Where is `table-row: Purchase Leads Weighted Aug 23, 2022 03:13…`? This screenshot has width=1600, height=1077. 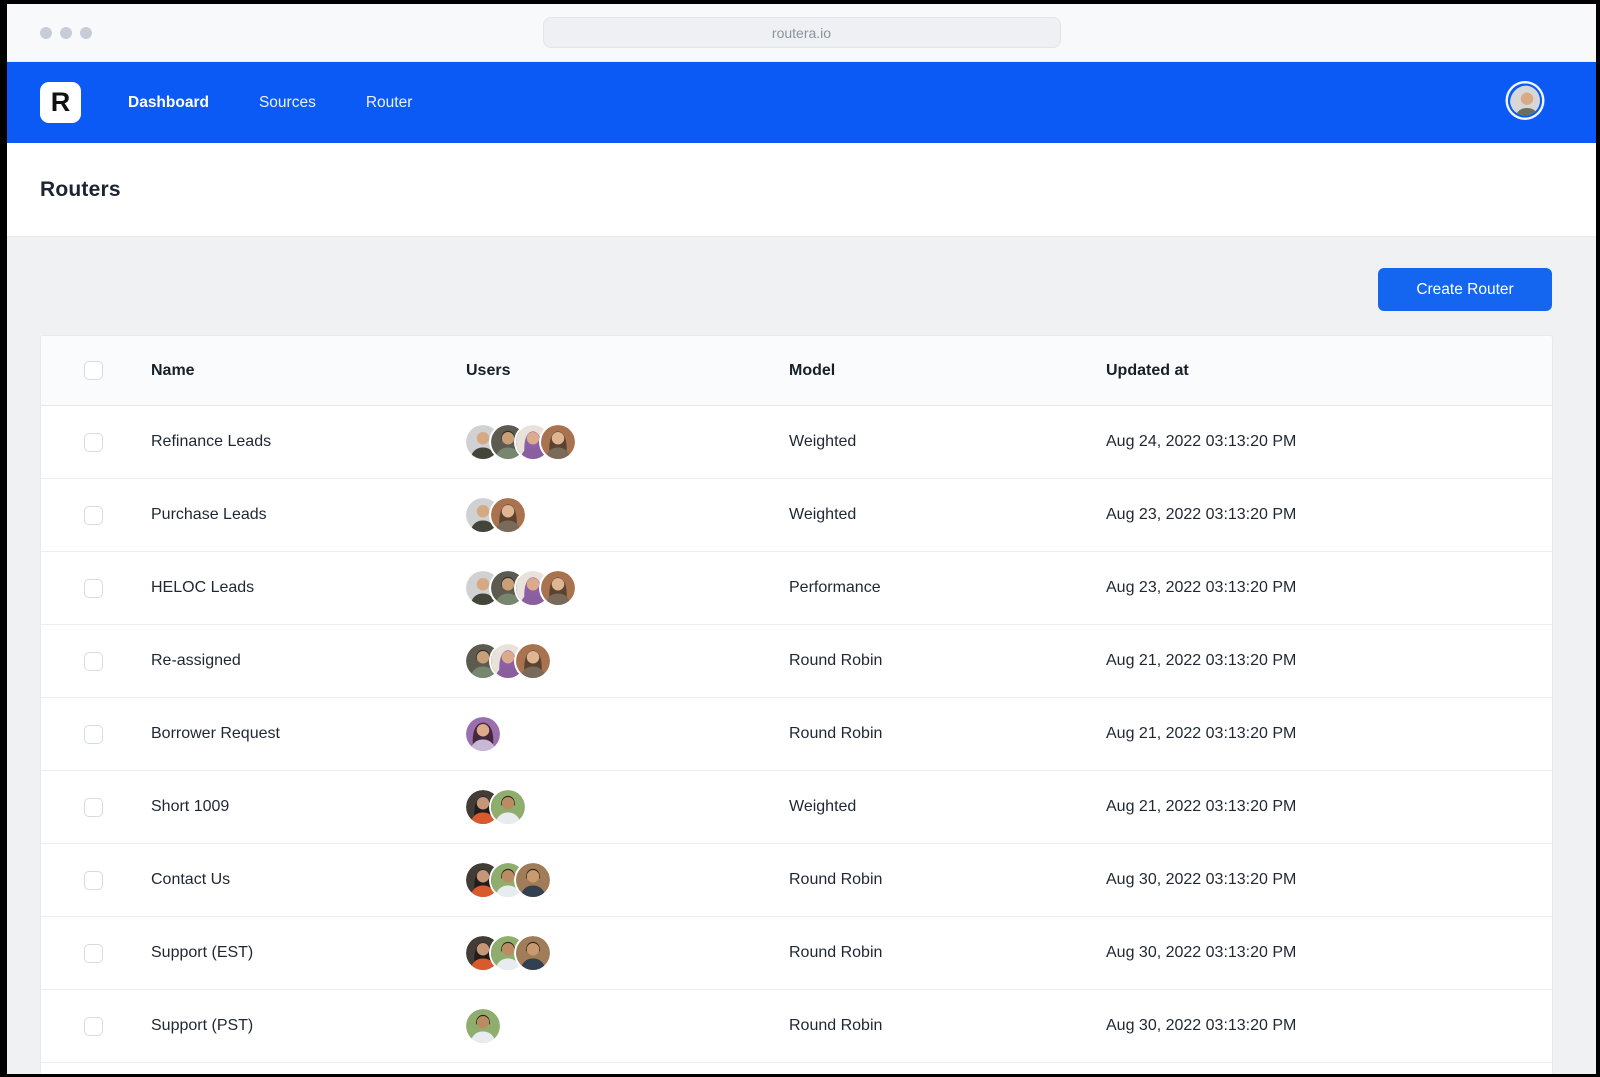
table-row: Purchase Leads Weighted Aug 23, 2022 03:13… is located at coordinates (796, 515).